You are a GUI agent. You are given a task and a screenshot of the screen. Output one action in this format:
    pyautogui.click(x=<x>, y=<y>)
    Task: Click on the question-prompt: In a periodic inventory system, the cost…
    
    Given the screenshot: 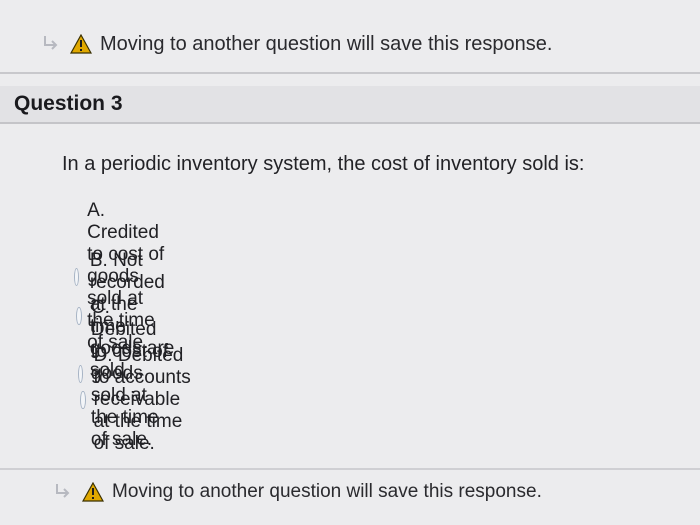 What is the action you would take?
    pyautogui.click(x=323, y=164)
    